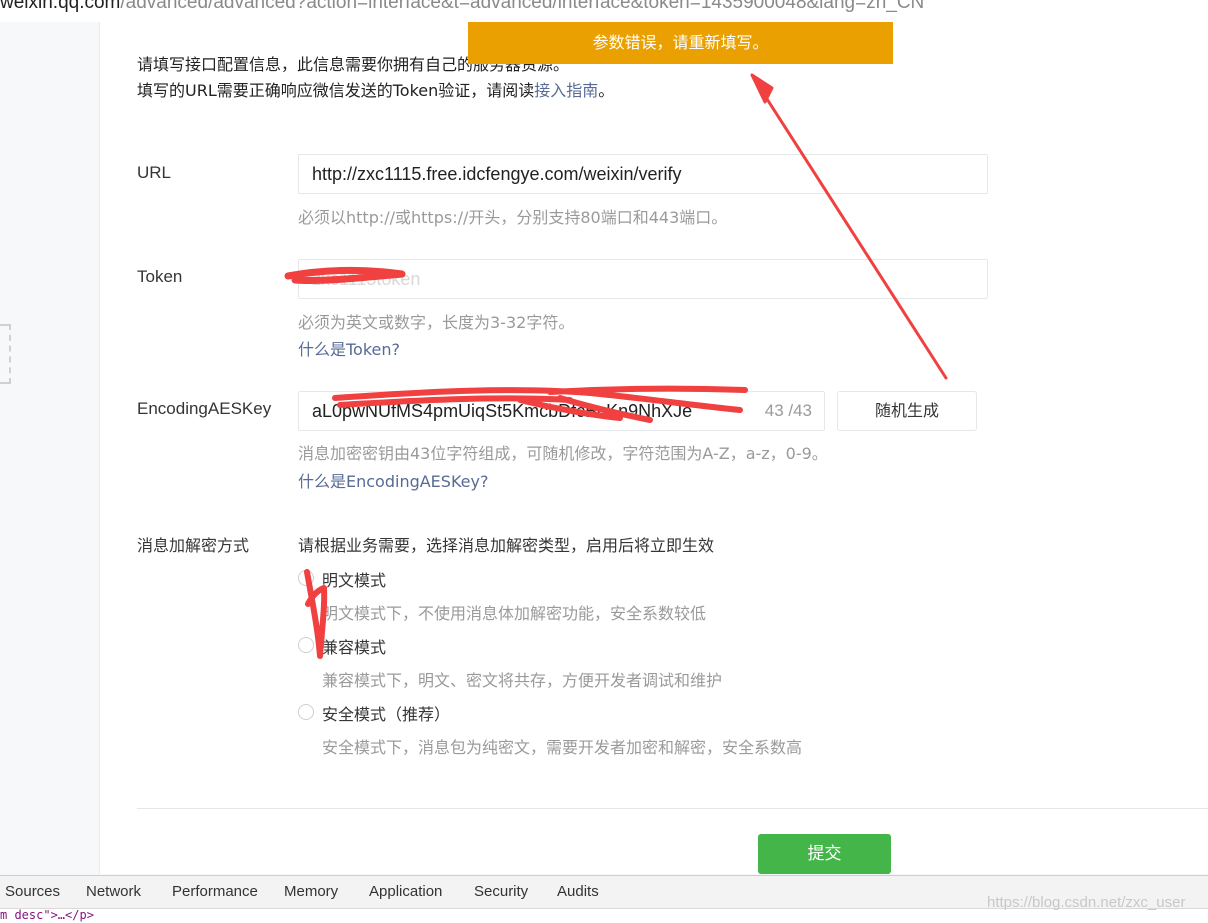 Image resolution: width=1208 pixels, height=923 pixels. What do you see at coordinates (204, 408) in the screenshot?
I see `aeskey-label: EncodingAESKey` at bounding box center [204, 408].